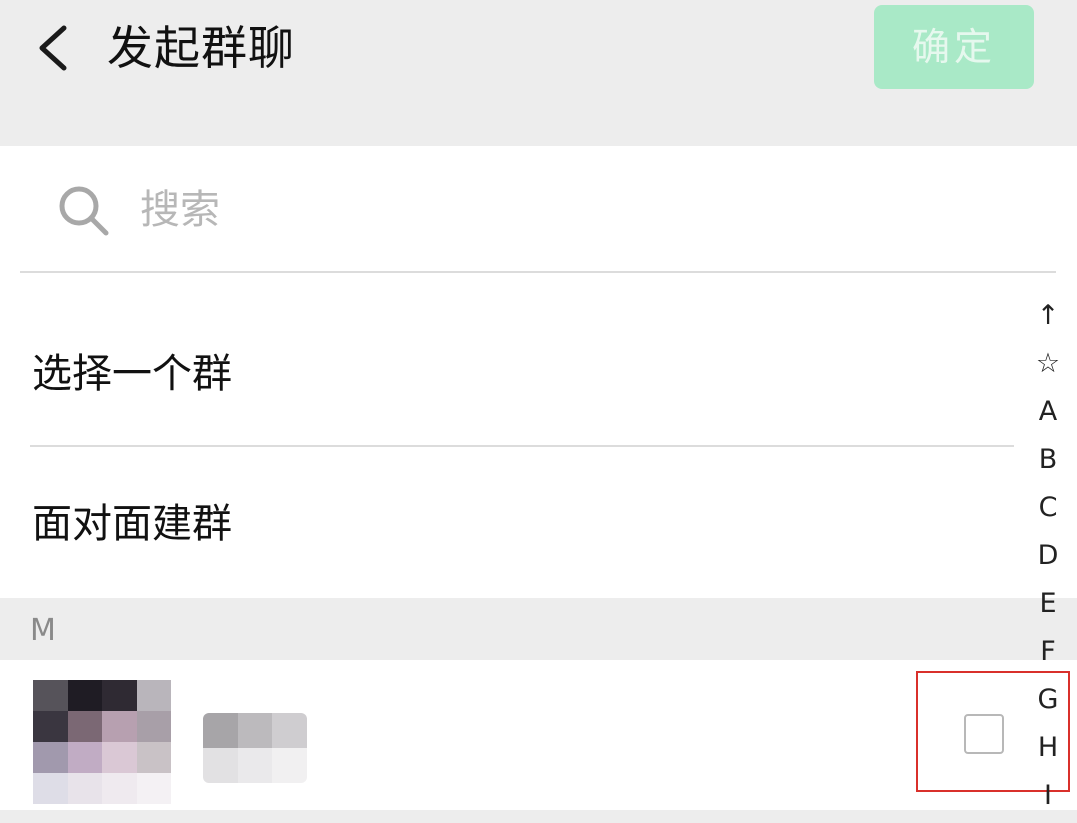 The width and height of the screenshot is (1077, 823). What do you see at coordinates (84, 211) in the screenshot?
I see `search-icon` at bounding box center [84, 211].